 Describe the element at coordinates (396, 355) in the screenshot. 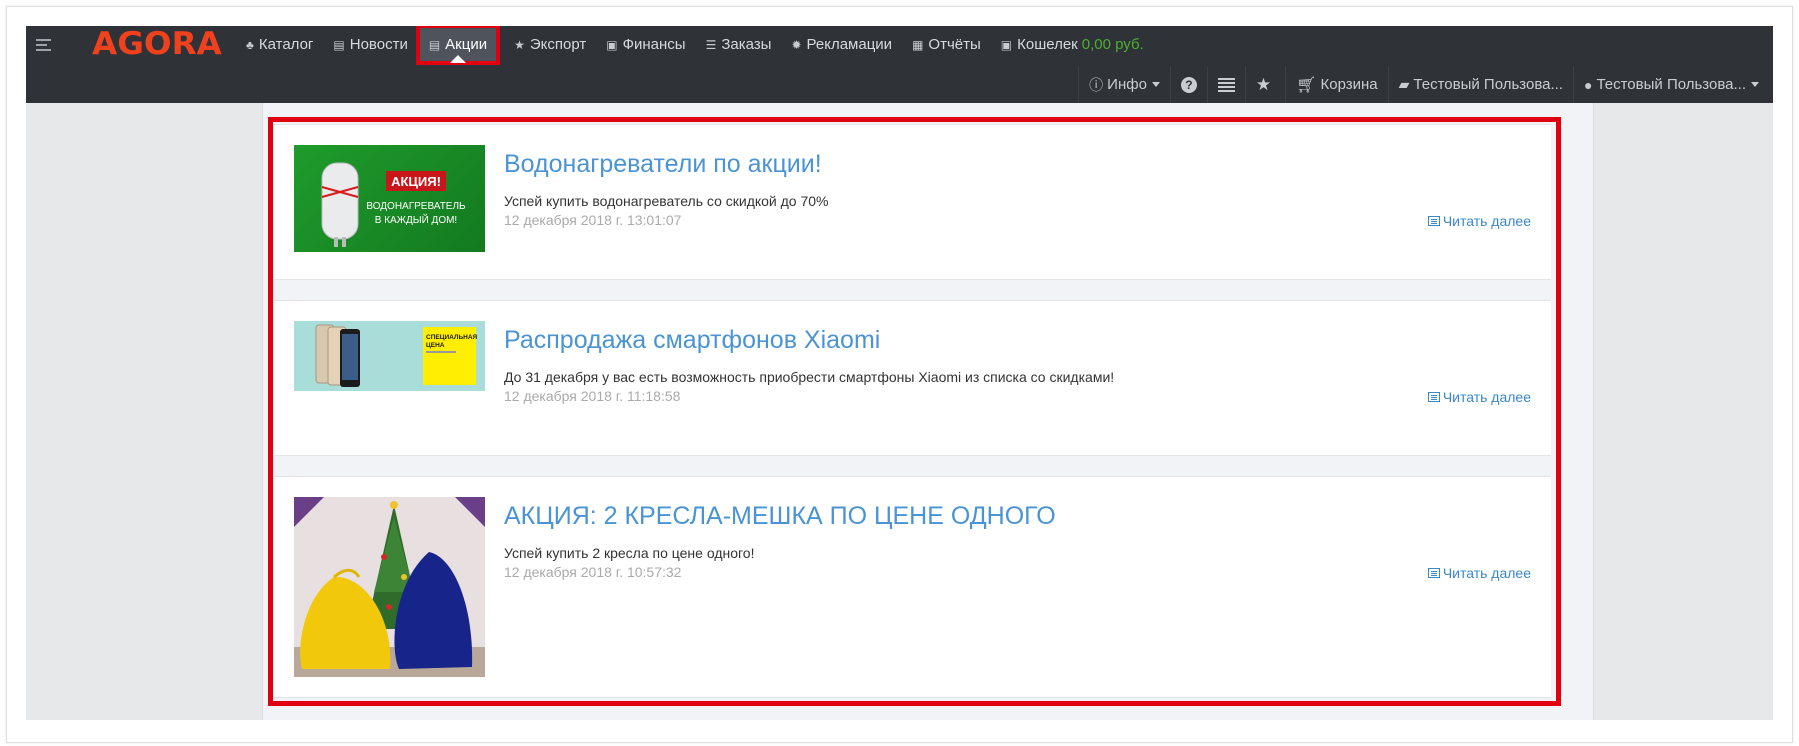

I see `smartphones-promo-image: СПЕЦИАЛЬНАЯ ЦЕНА` at that location.